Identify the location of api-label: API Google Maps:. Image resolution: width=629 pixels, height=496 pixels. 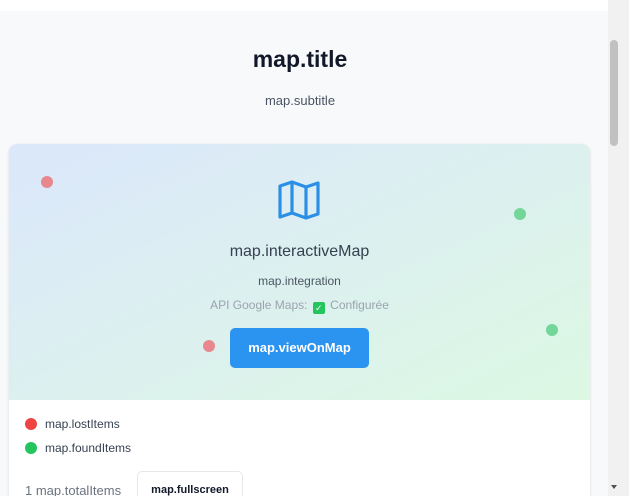
(259, 305).